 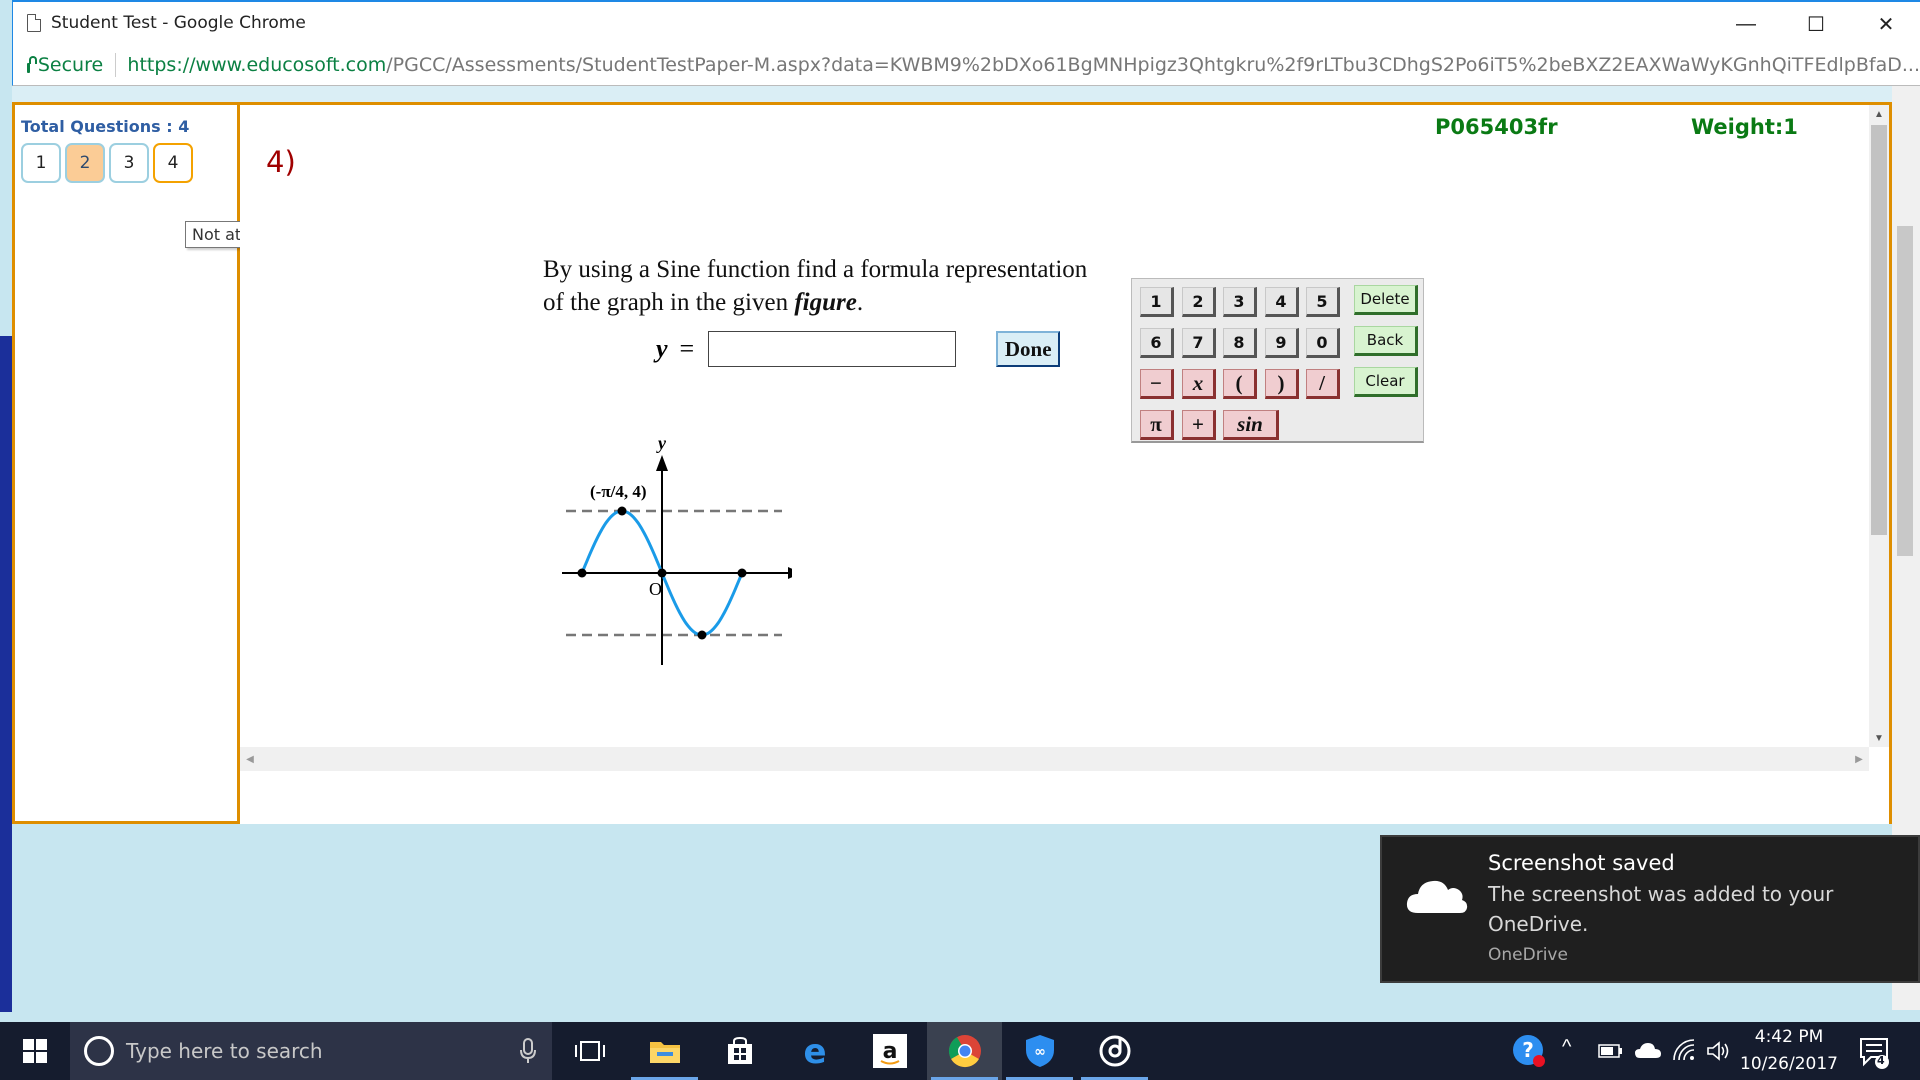 I want to click on secure-label: Secure, so click(x=70, y=65).